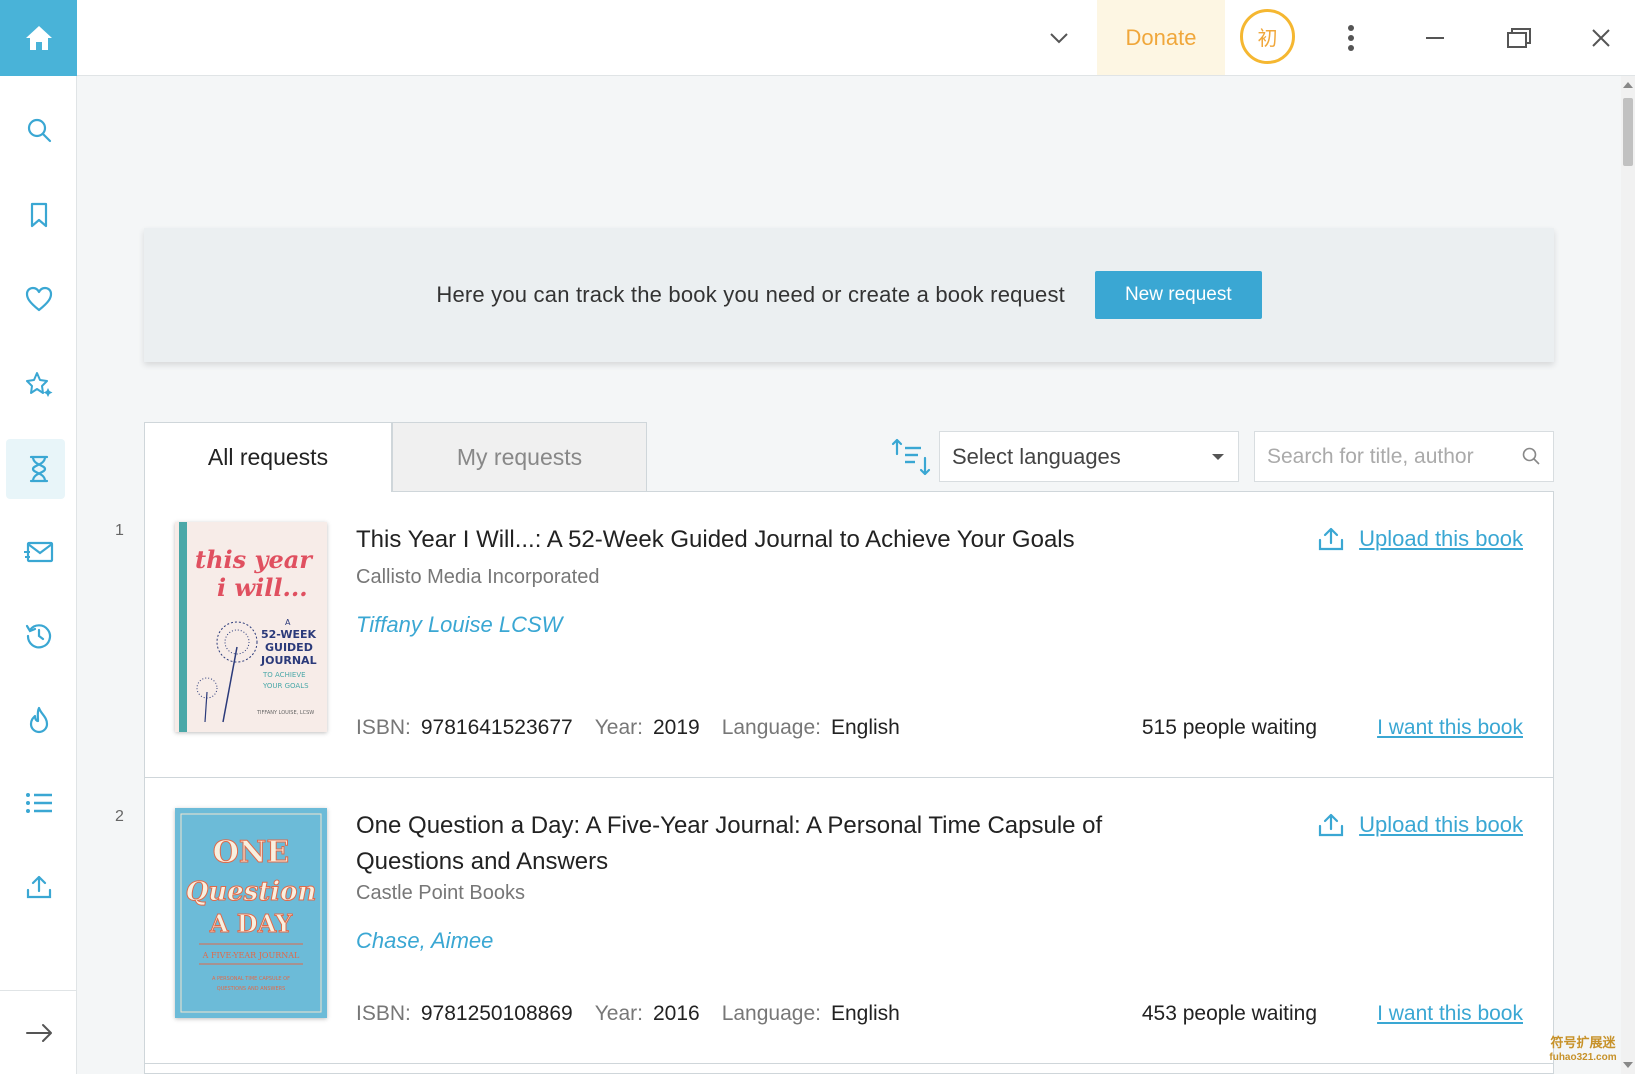 The height and width of the screenshot is (1074, 1635). What do you see at coordinates (254, 559) in the screenshot?
I see `svg-text: this year` at bounding box center [254, 559].